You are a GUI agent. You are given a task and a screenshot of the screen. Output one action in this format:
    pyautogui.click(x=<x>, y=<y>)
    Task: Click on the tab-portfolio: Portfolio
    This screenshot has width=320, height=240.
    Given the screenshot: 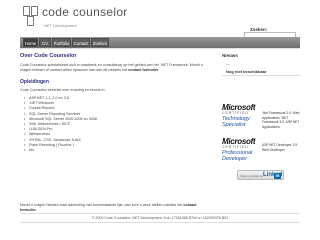 What is the action you would take?
    pyautogui.click(x=61, y=42)
    